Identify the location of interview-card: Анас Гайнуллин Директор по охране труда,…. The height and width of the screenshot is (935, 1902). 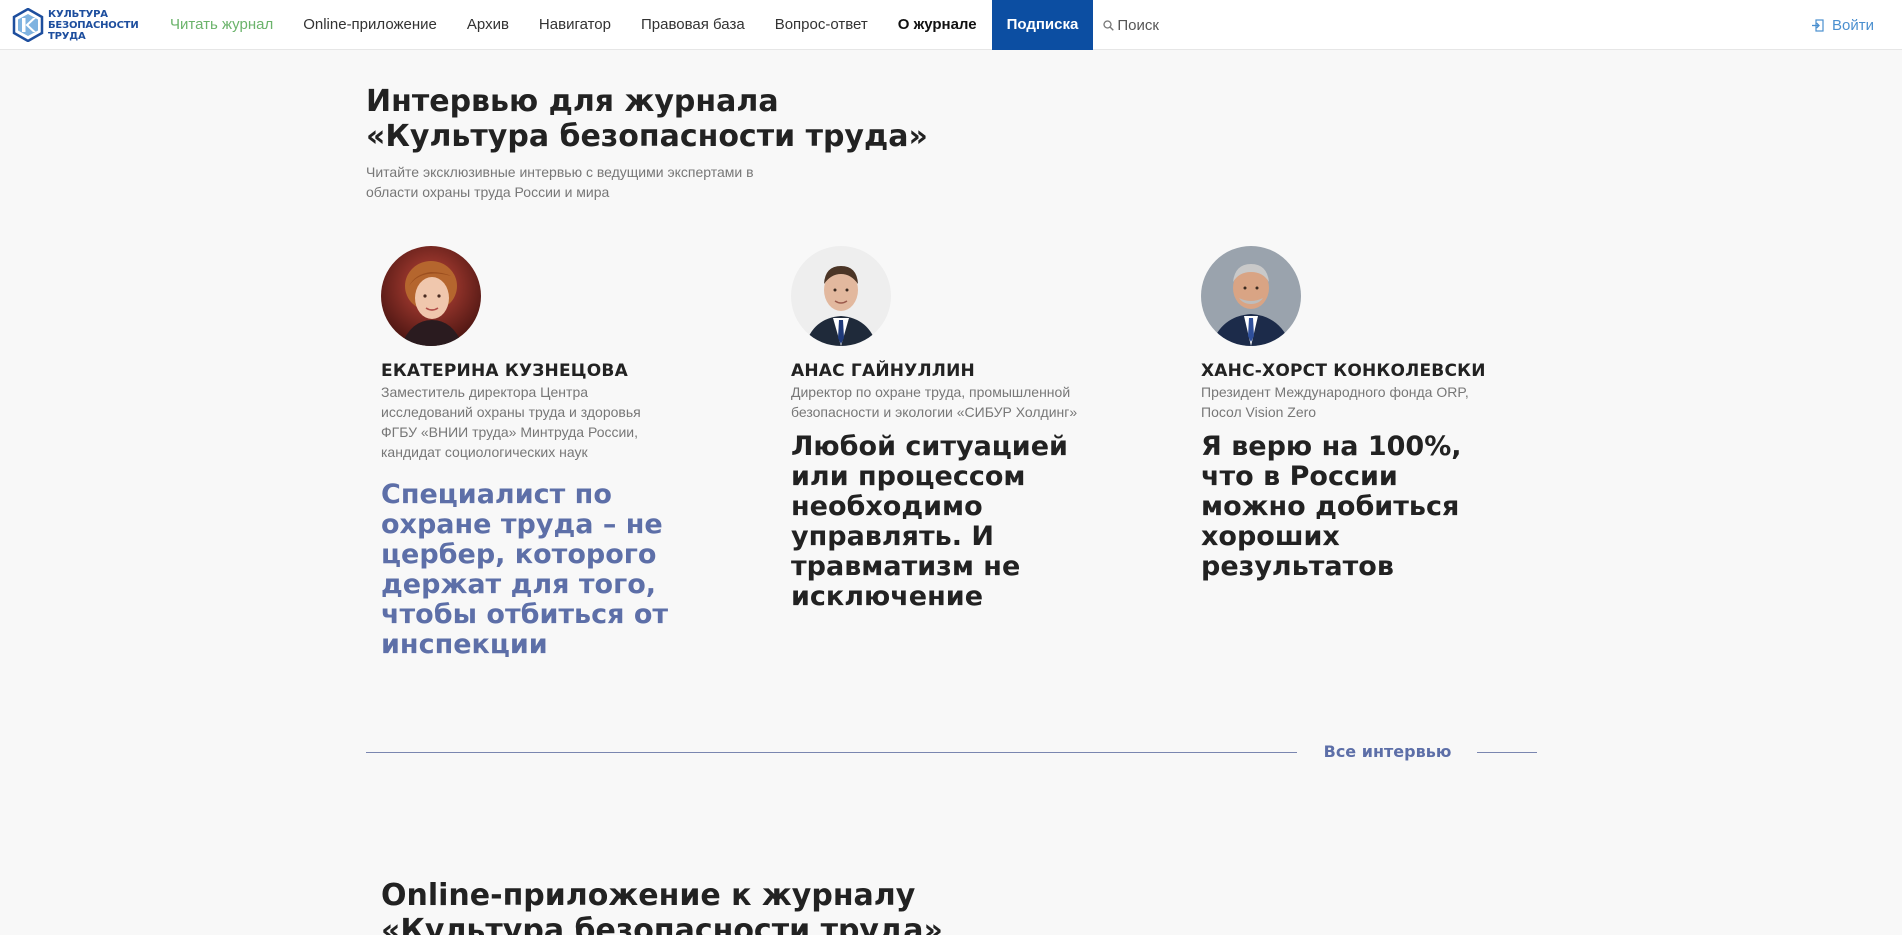
(946, 429).